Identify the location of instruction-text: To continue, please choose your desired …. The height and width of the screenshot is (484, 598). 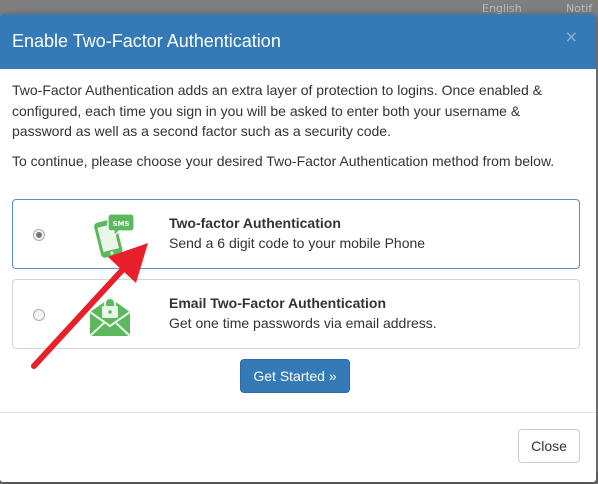
(283, 160).